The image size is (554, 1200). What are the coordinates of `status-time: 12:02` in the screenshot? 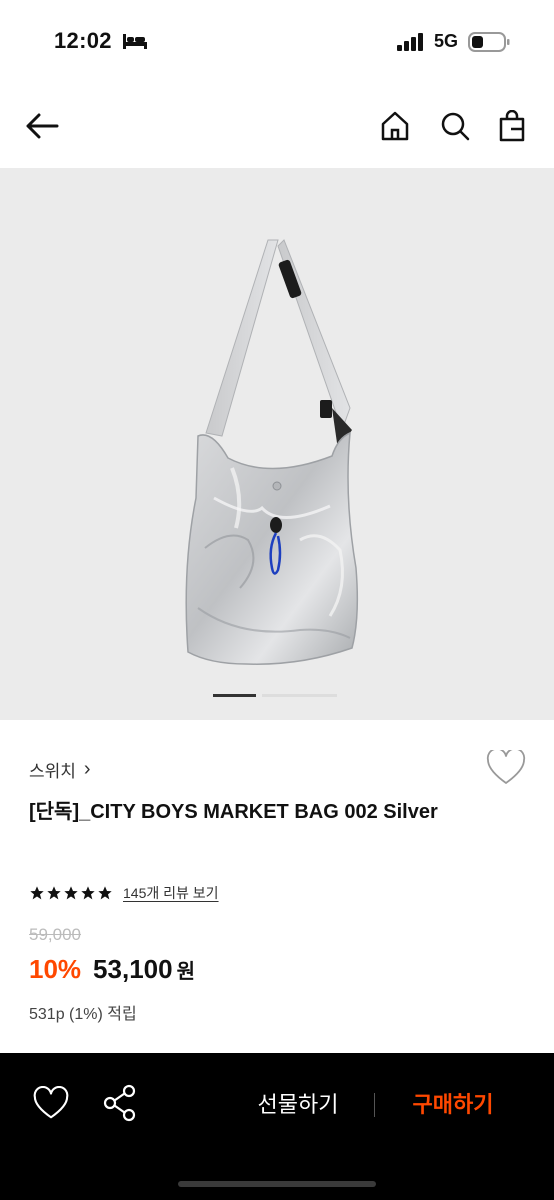 It's located at (83, 40).